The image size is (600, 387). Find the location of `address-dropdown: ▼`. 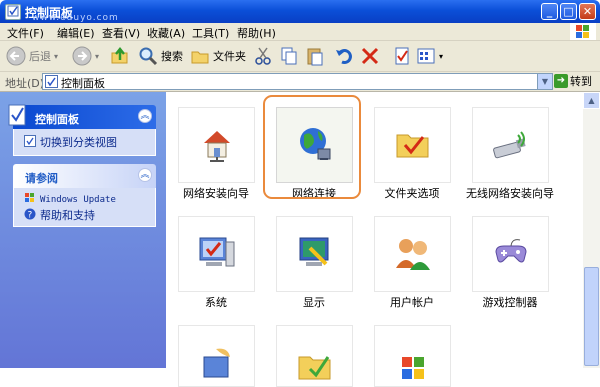

address-dropdown: ▼ is located at coordinates (544, 81).